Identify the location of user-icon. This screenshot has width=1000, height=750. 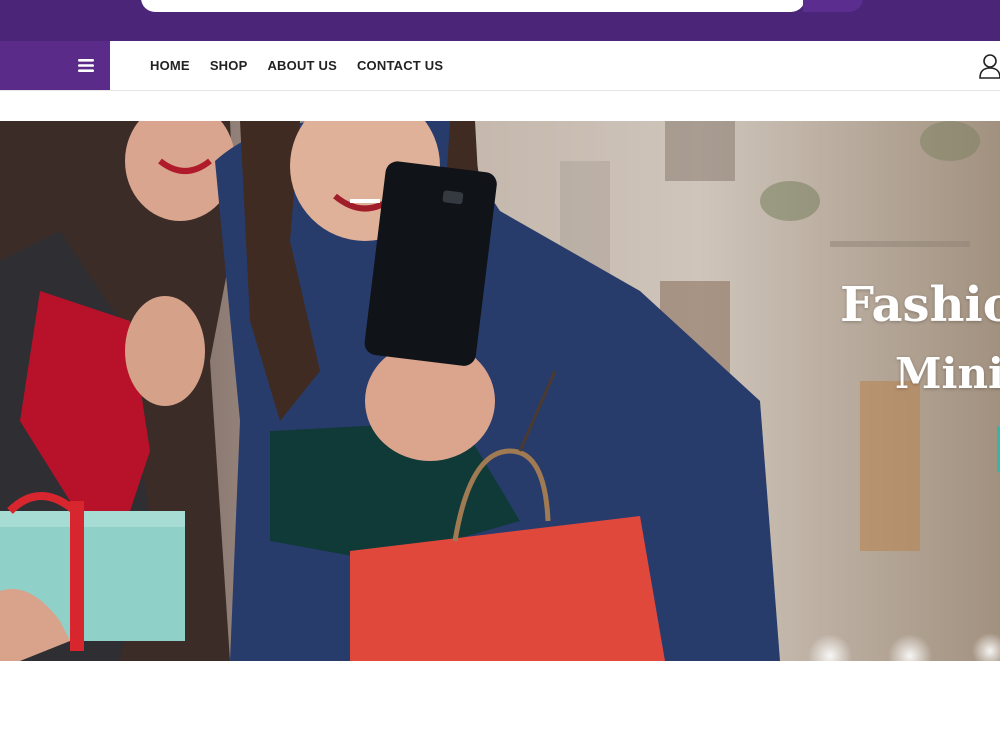
(989, 66).